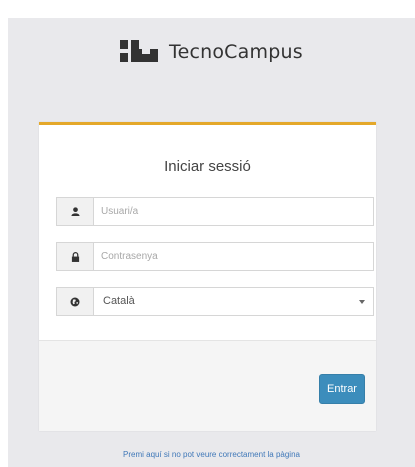 Image resolution: width=415 pixels, height=467 pixels. I want to click on password-input, so click(231, 256).